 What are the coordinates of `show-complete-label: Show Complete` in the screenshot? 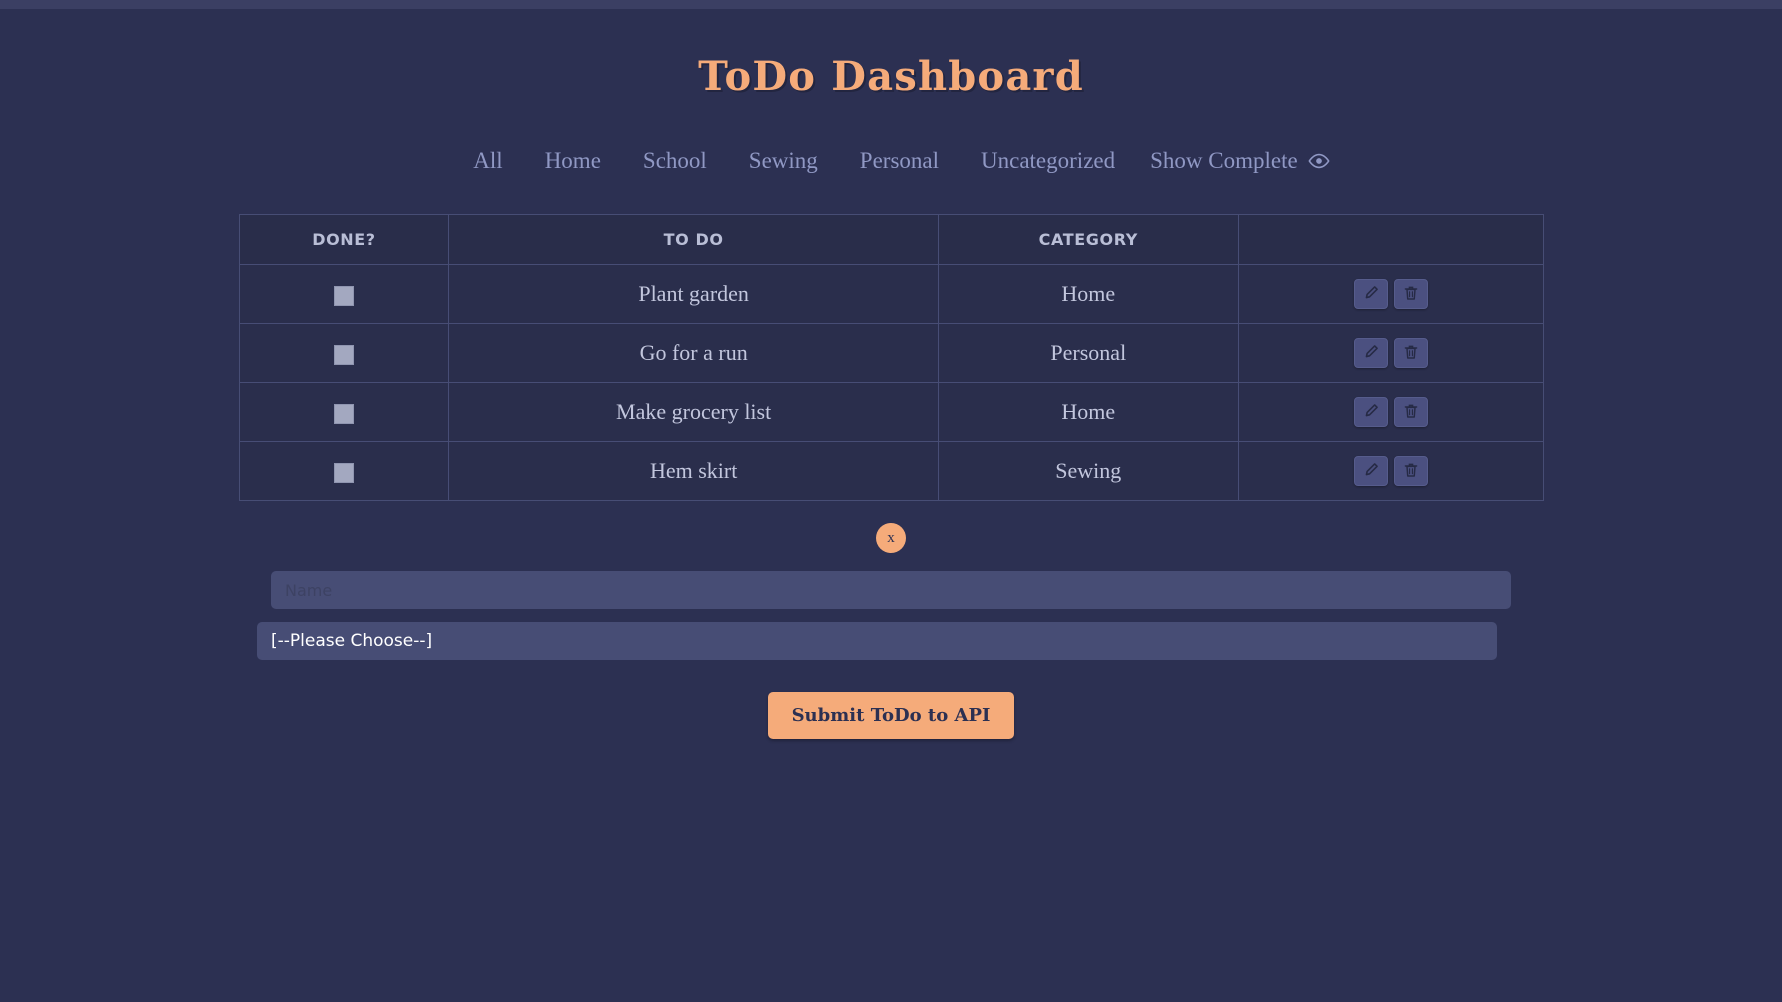 It's located at (1224, 160).